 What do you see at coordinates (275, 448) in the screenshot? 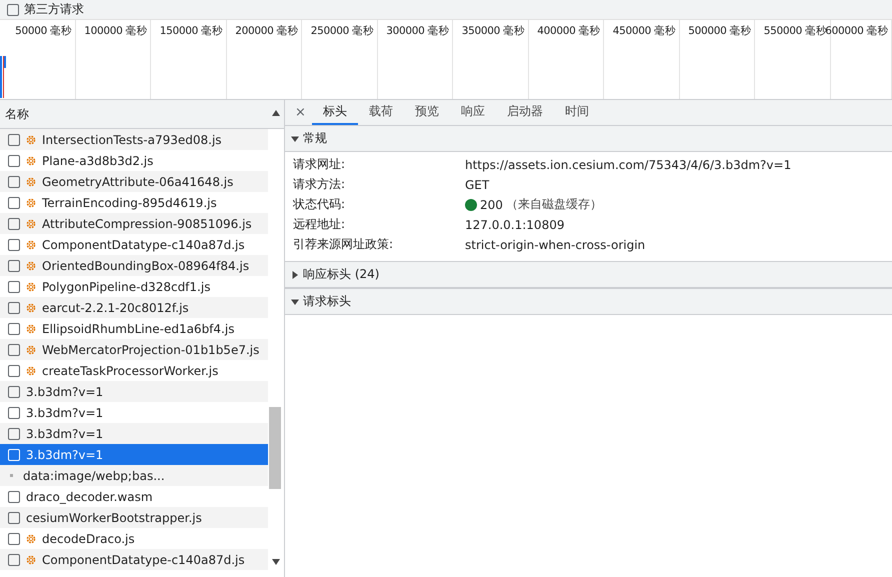
I see `scrollbar-thumb` at bounding box center [275, 448].